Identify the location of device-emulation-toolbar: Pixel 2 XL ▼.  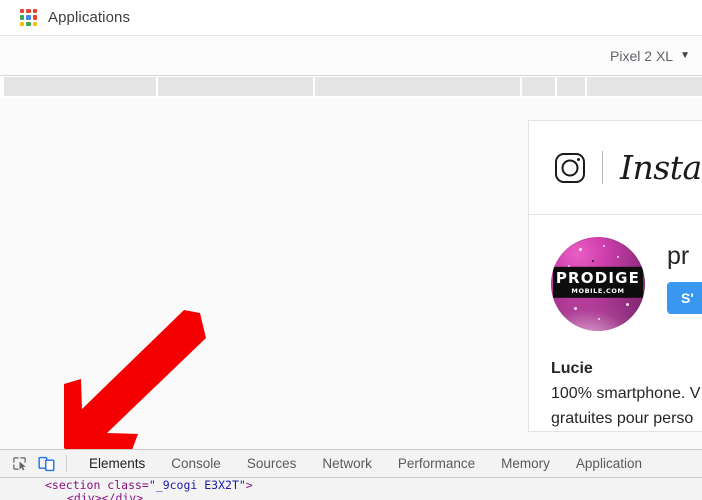
(351, 56).